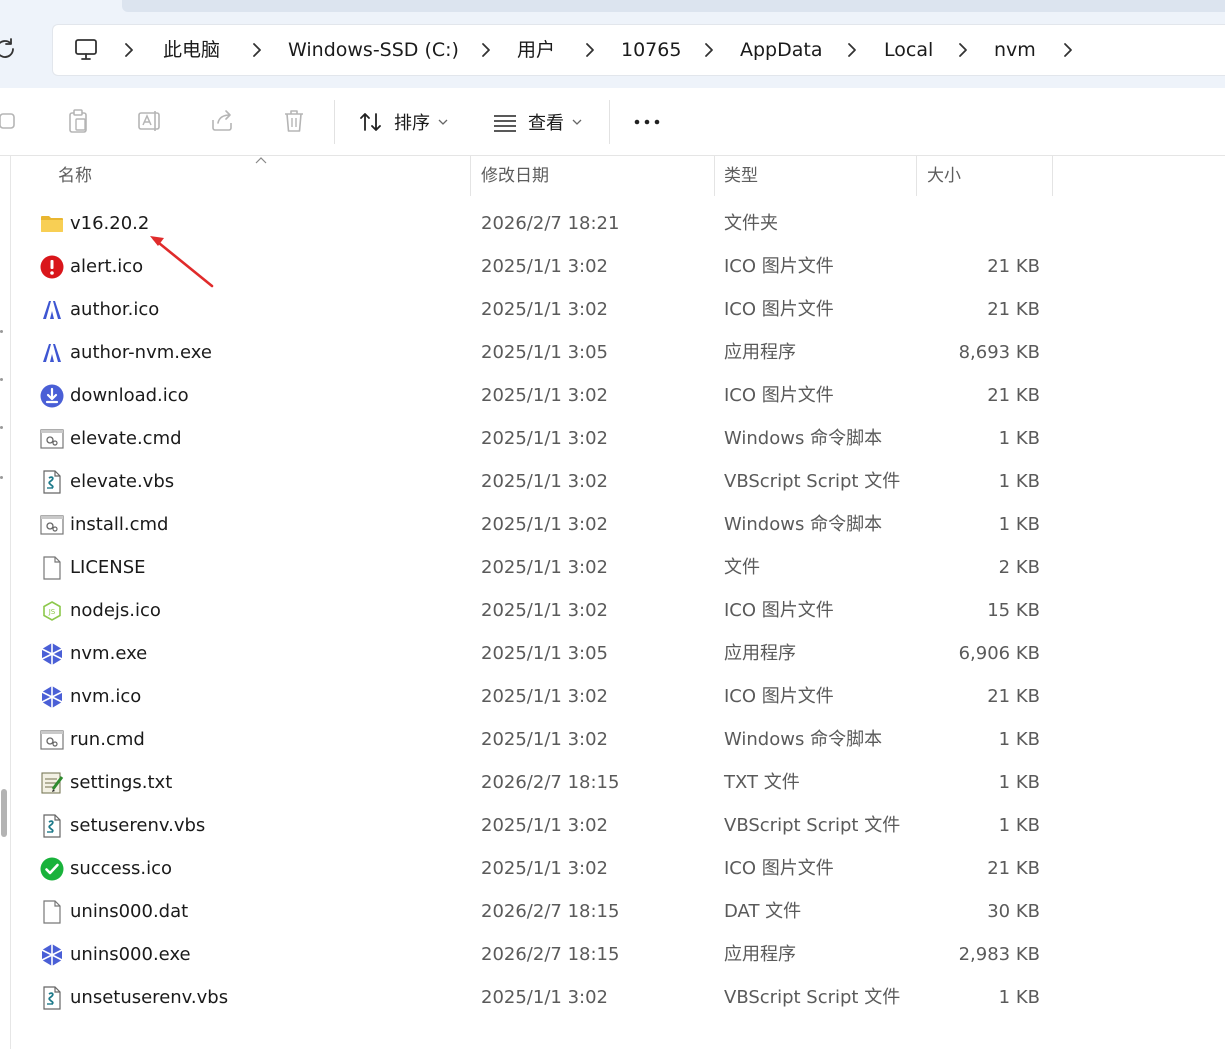 The image size is (1225, 1049). What do you see at coordinates (532, 739) in the screenshot?
I see `file-row: run.cmd 2025/1/1 3:02 Windows 命令脚本 1 KB` at bounding box center [532, 739].